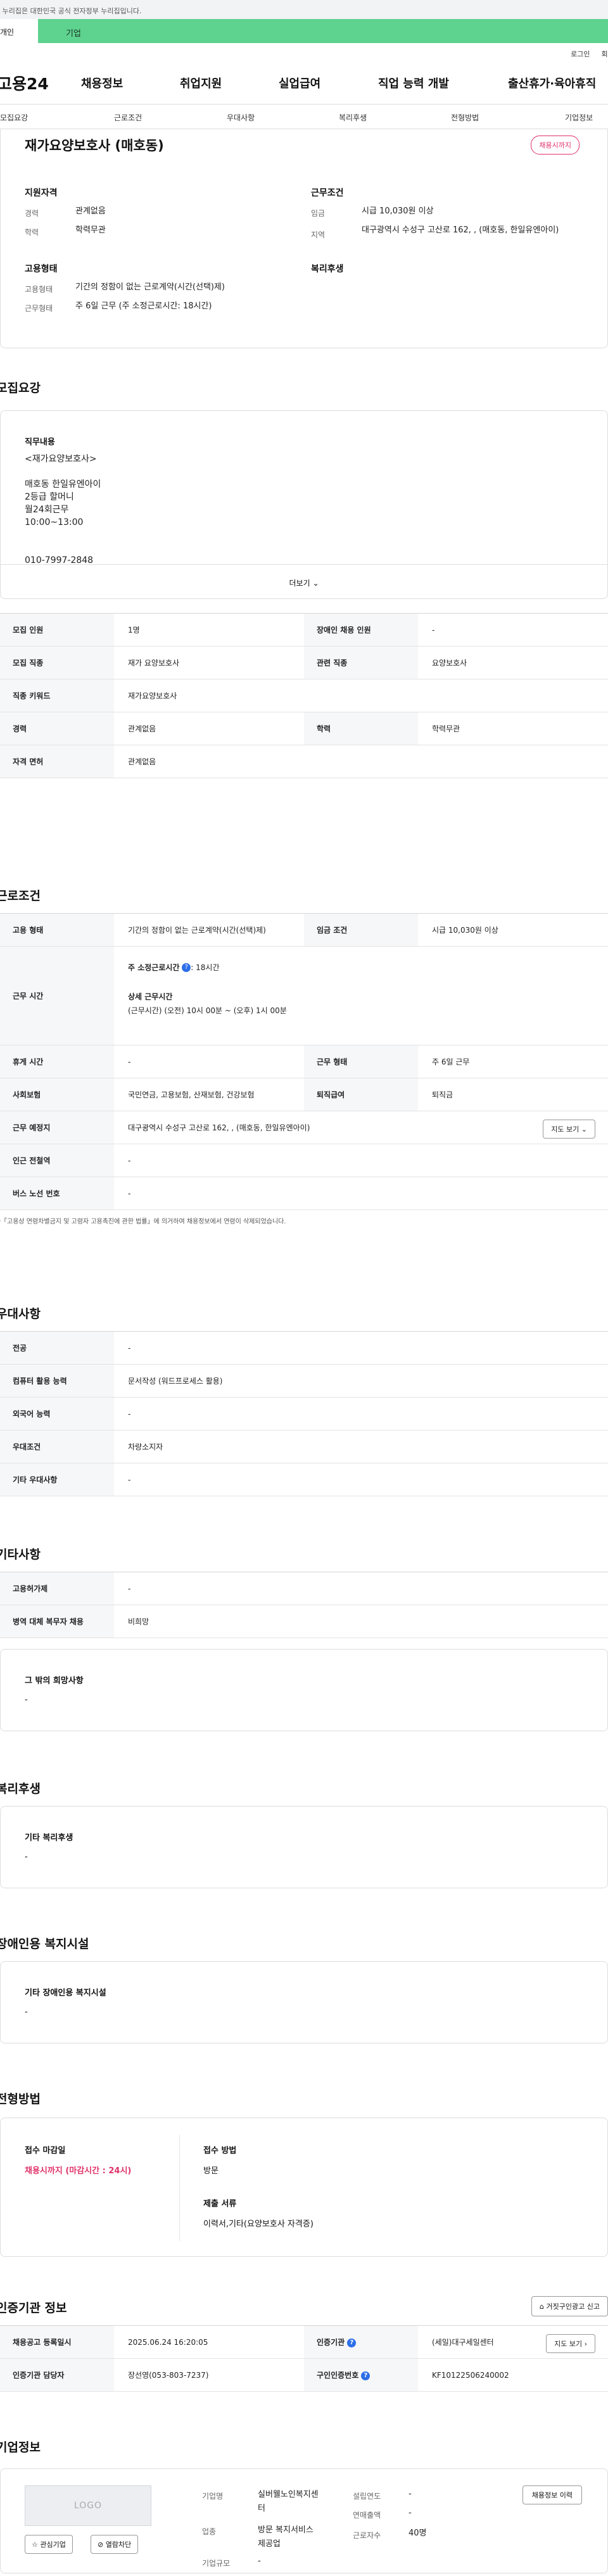 The height and width of the screenshot is (2576, 608). Describe the element at coordinates (49, 1838) in the screenshot. I see `welfare-heading: 기타 복리후생` at that location.